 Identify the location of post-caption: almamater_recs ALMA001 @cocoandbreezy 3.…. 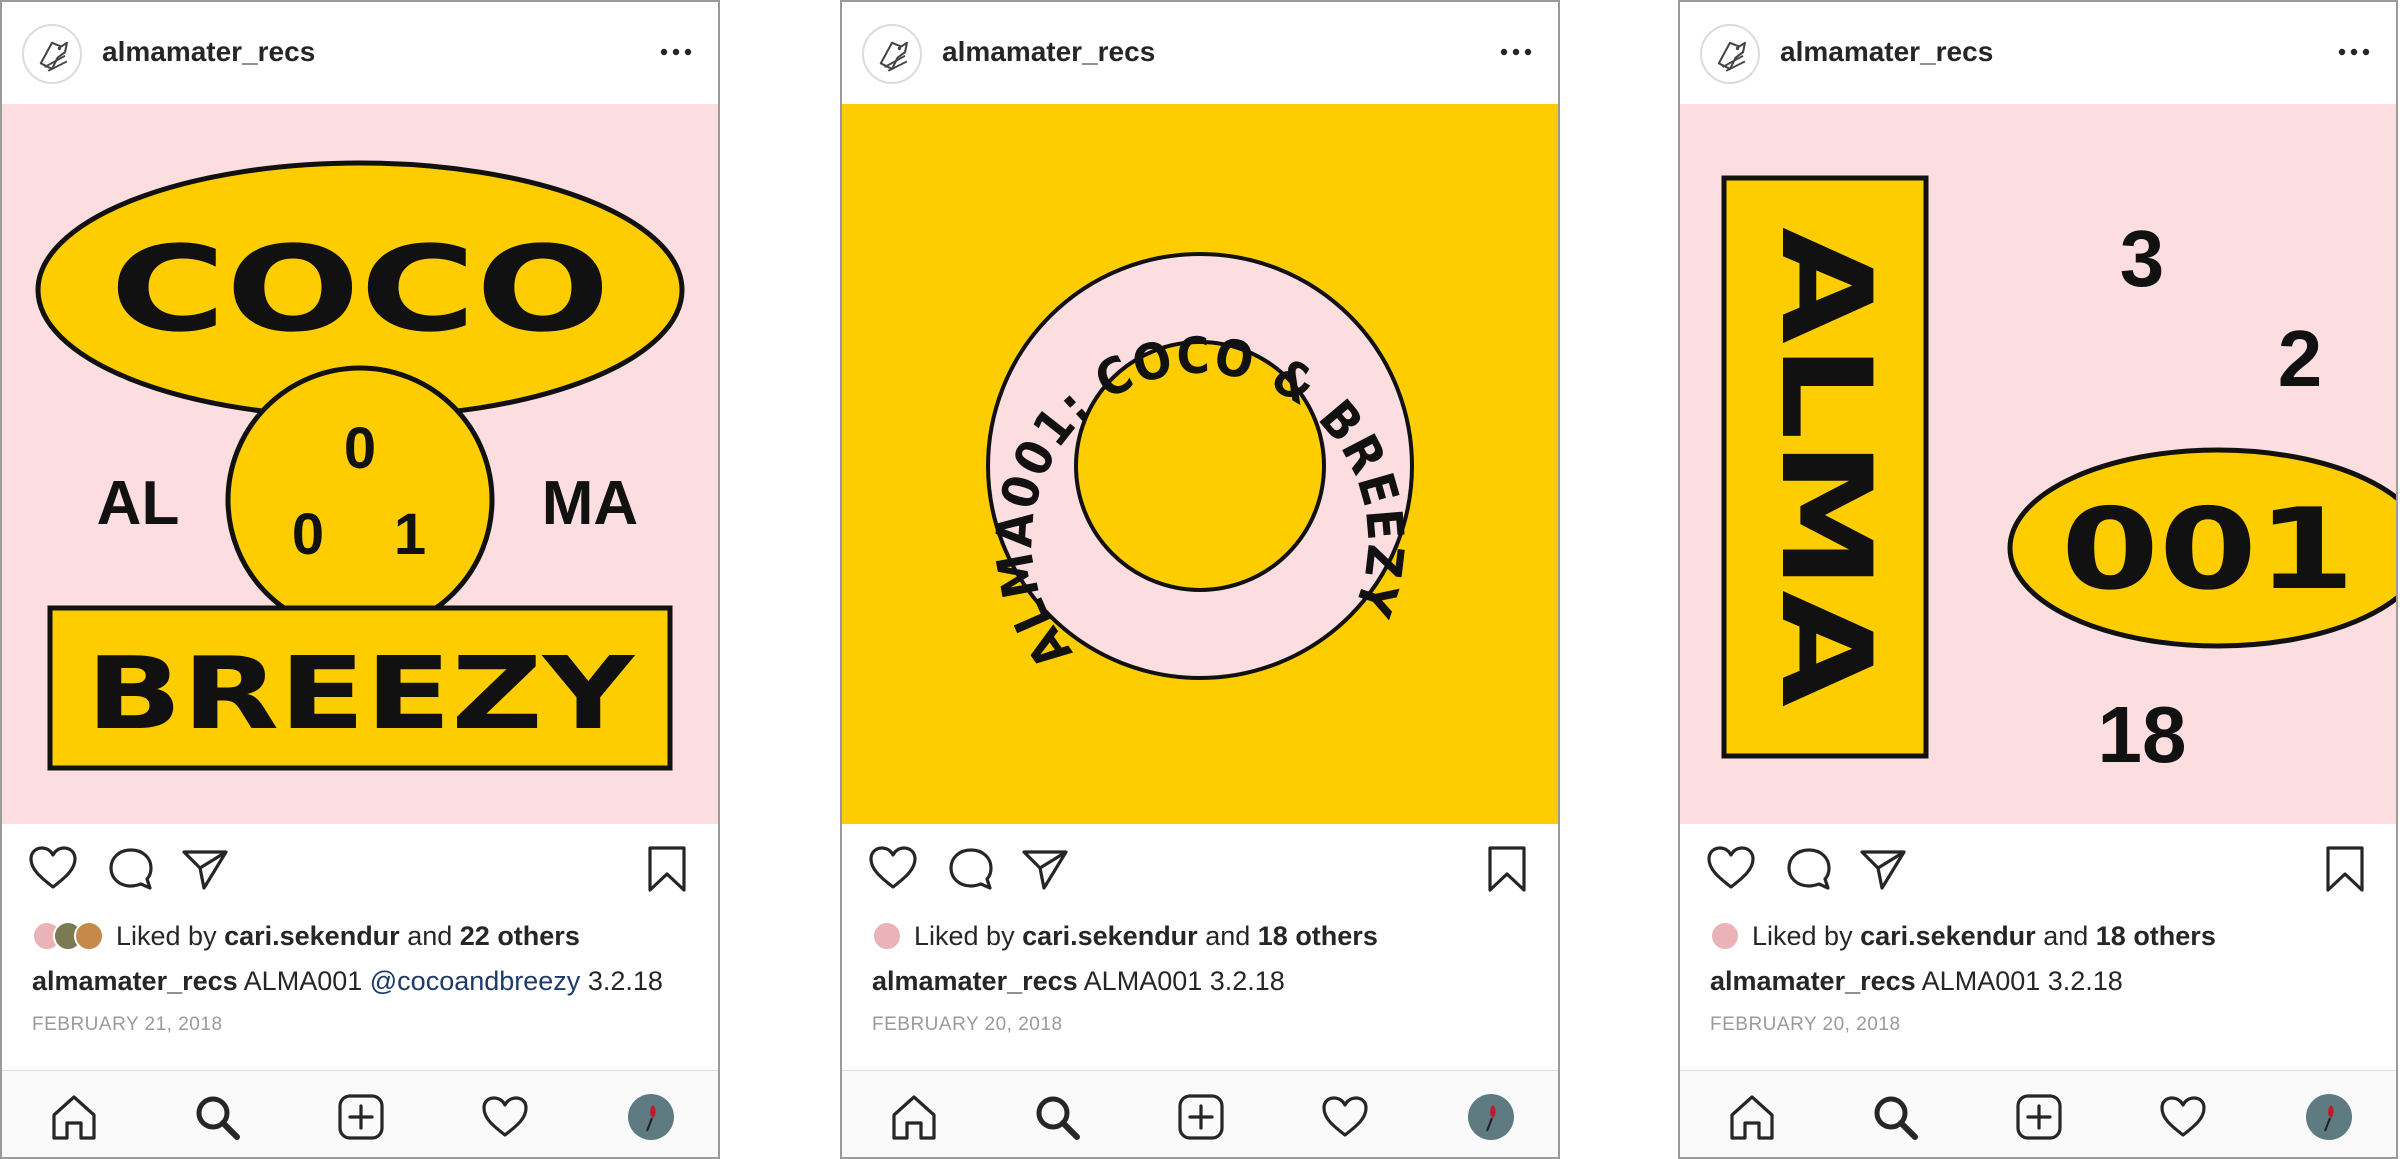
(347, 981).